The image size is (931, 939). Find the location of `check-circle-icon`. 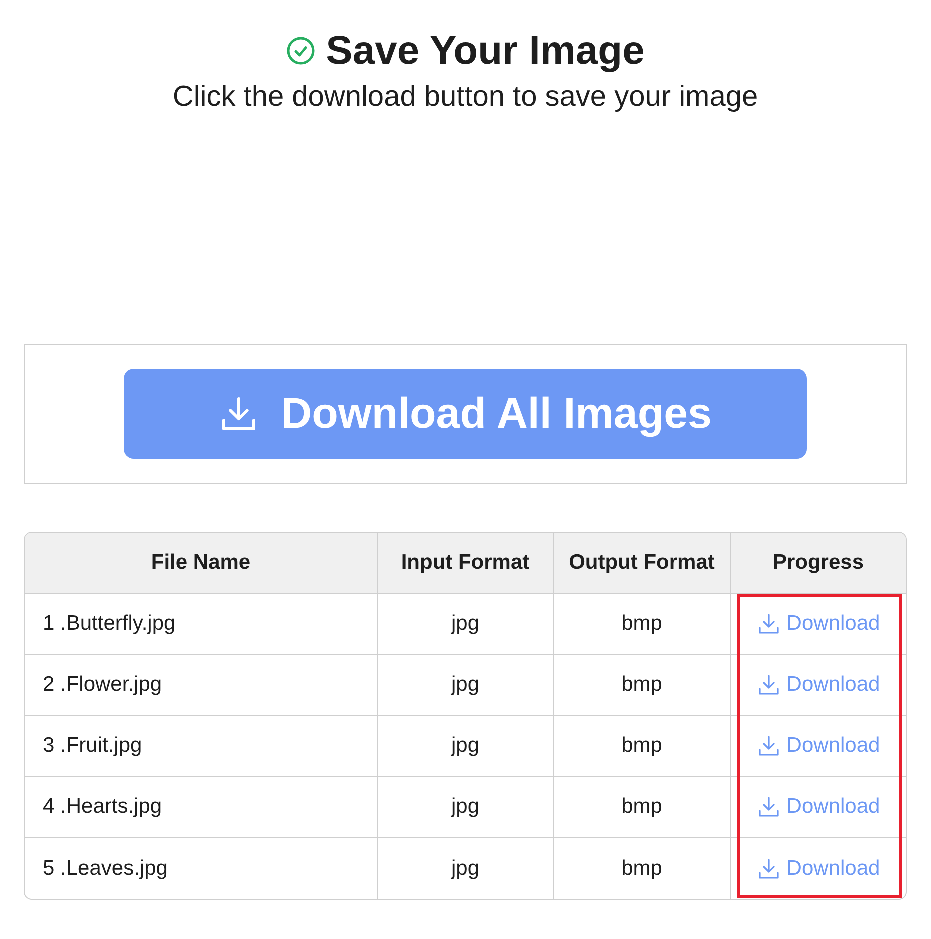

check-circle-icon is located at coordinates (301, 51).